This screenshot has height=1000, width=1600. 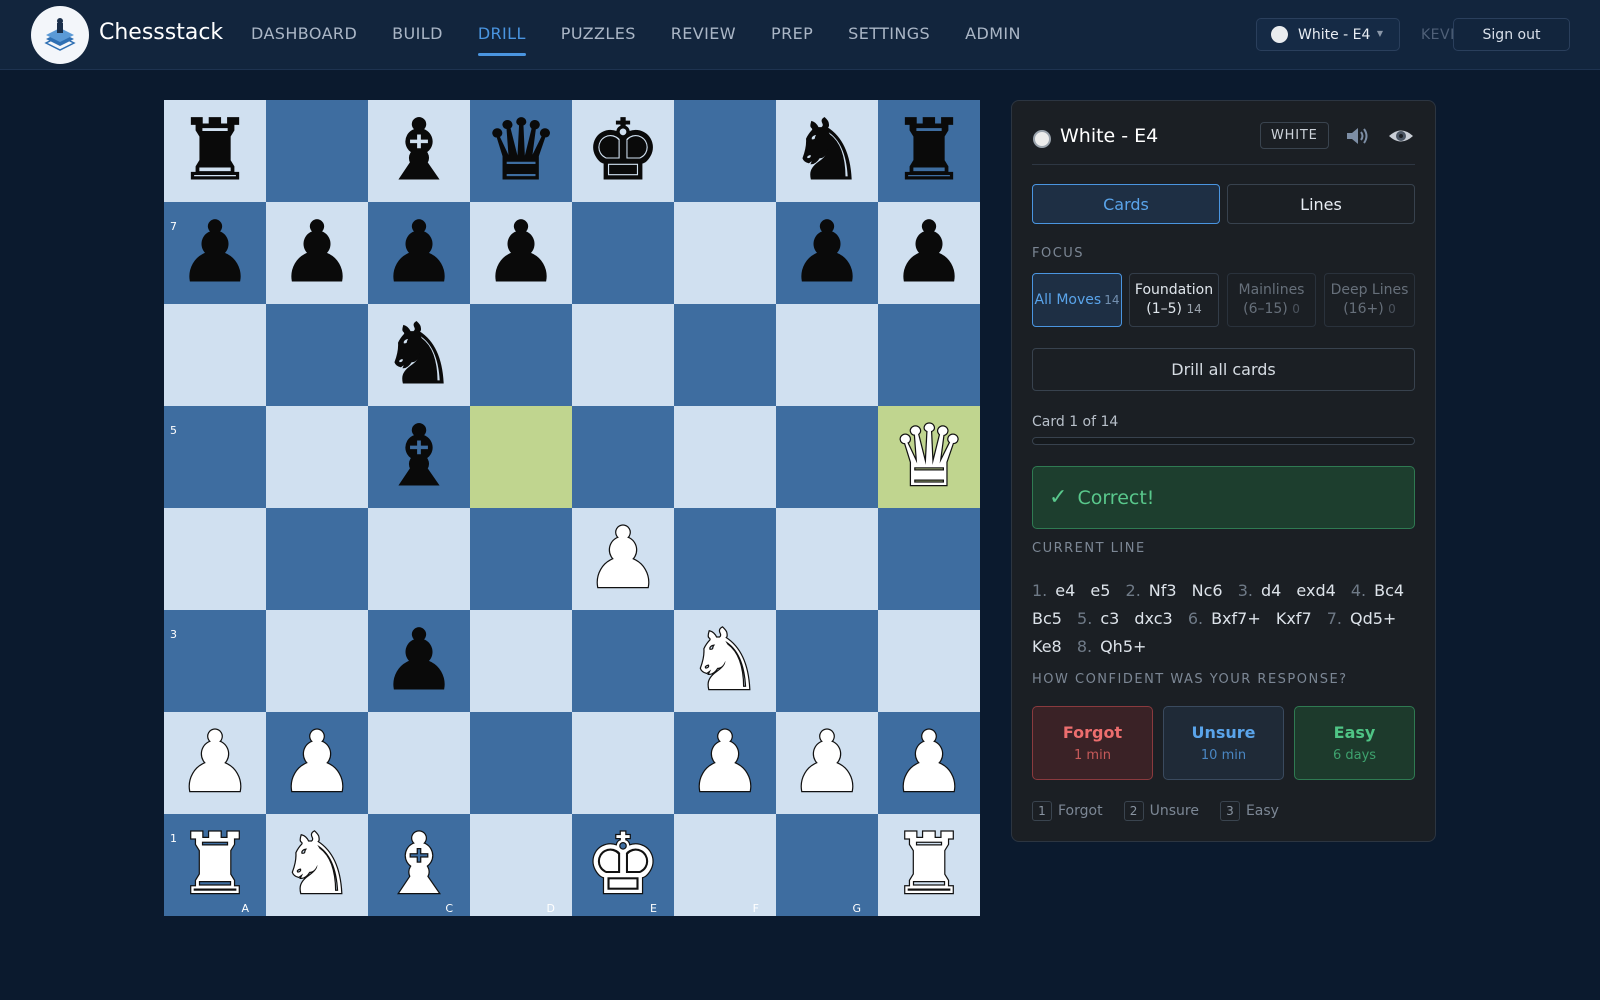 I want to click on white-bishop-icon: ♝, so click(x=419, y=864).